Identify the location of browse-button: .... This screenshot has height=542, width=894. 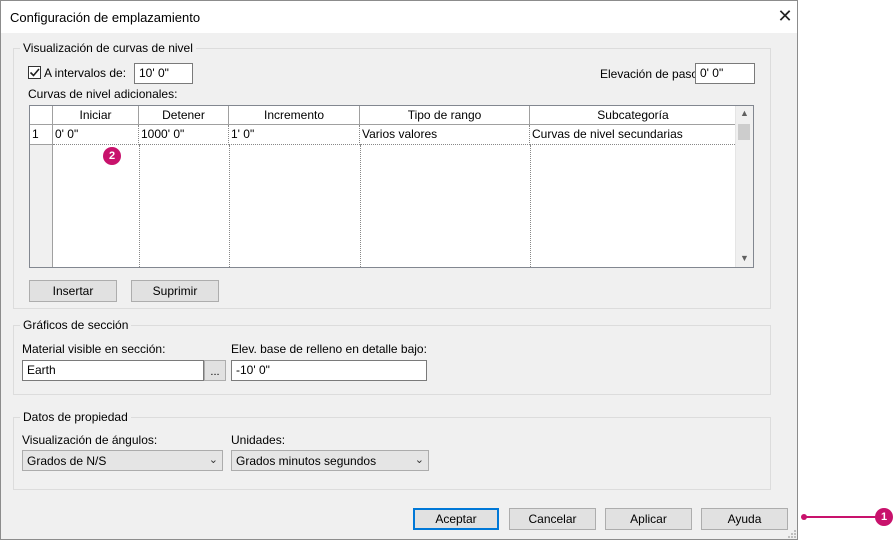
(215, 370).